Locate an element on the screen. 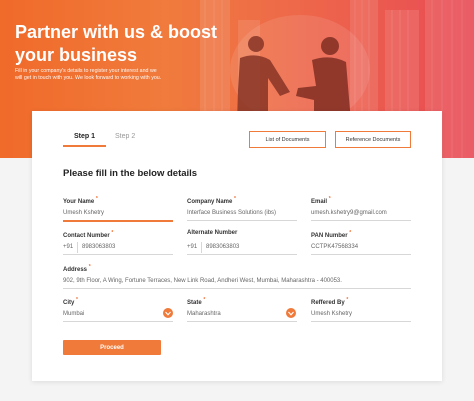 Image resolution: width=474 pixels, height=401 pixels. alternate-number-input: 8983063803 is located at coordinates (222, 247).